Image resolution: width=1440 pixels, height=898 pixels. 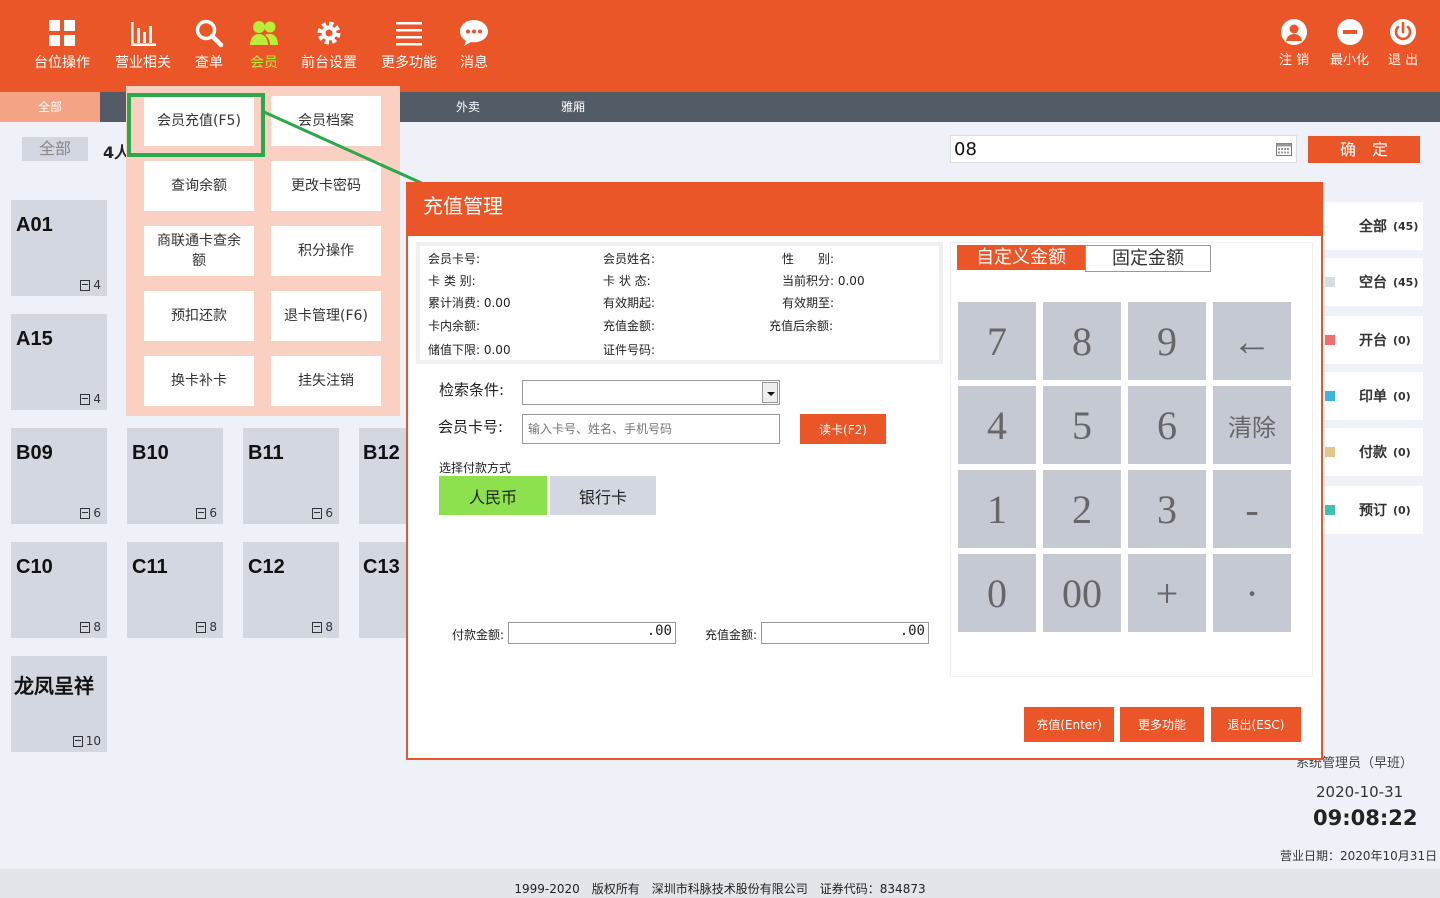 I want to click on exit-button: 退 出, so click(x=1403, y=43).